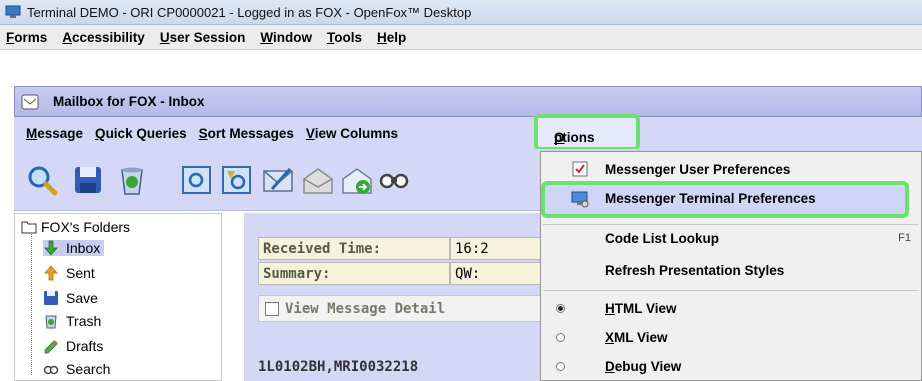 The image size is (922, 381). I want to click on menu-item-user-preferences: Messenger User Preferences, so click(731, 169).